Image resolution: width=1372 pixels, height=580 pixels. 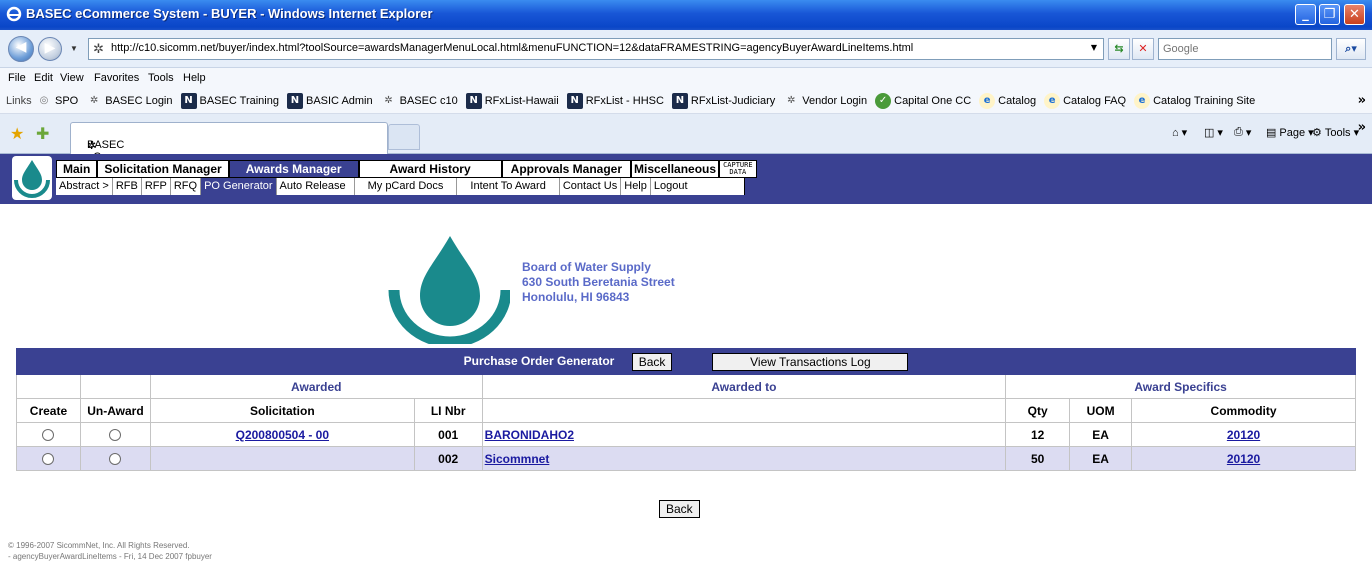 What do you see at coordinates (1119, 49) in the screenshot?
I see `refresh-button: ⇆` at bounding box center [1119, 49].